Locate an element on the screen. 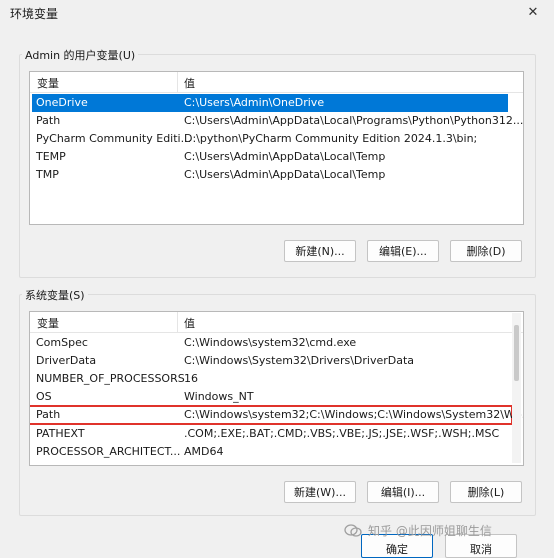  system-list-header: 变量 值 is located at coordinates (276, 322).